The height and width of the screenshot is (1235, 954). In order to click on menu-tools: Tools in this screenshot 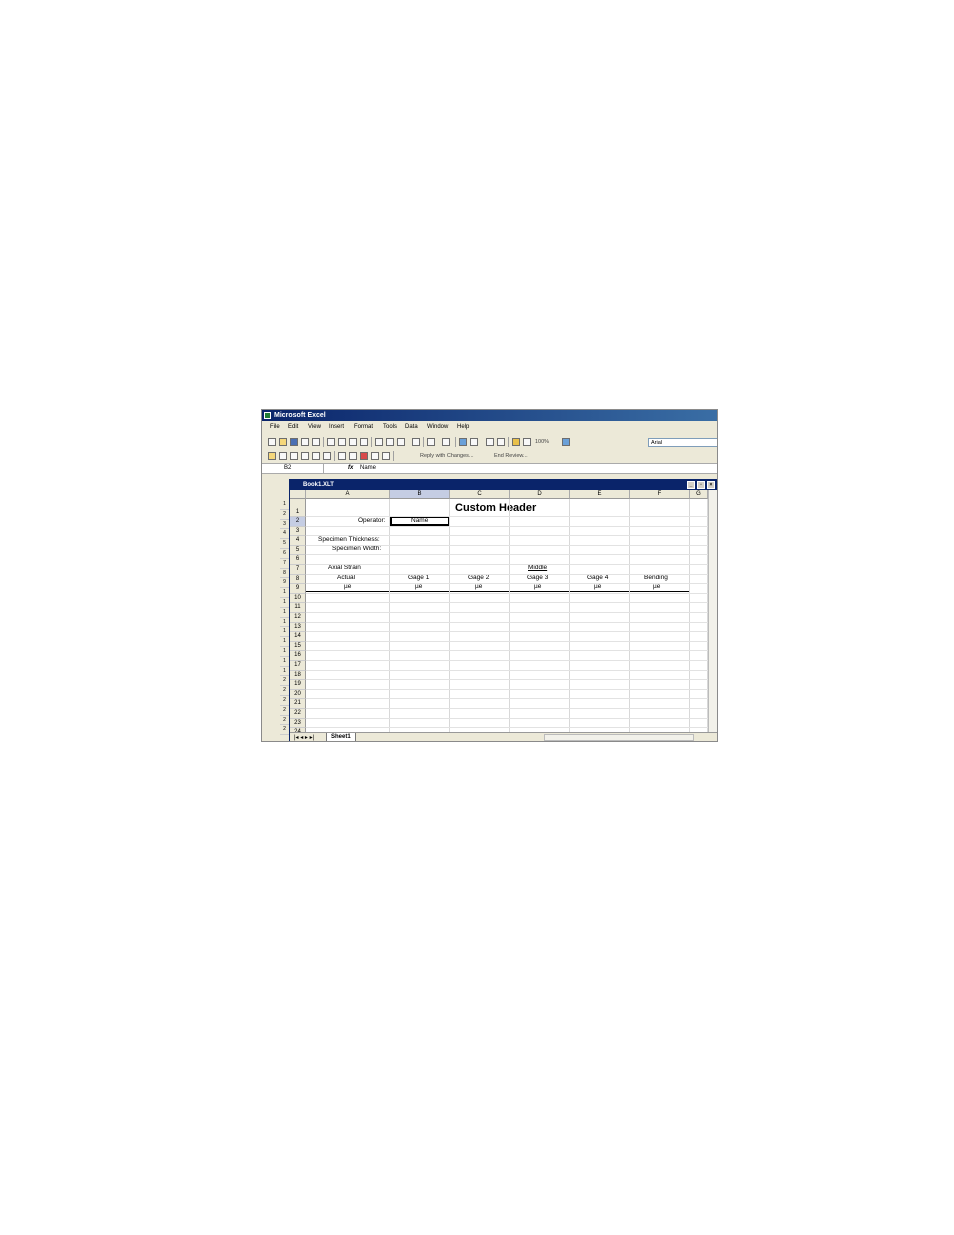, I will do `click(390, 427)`.